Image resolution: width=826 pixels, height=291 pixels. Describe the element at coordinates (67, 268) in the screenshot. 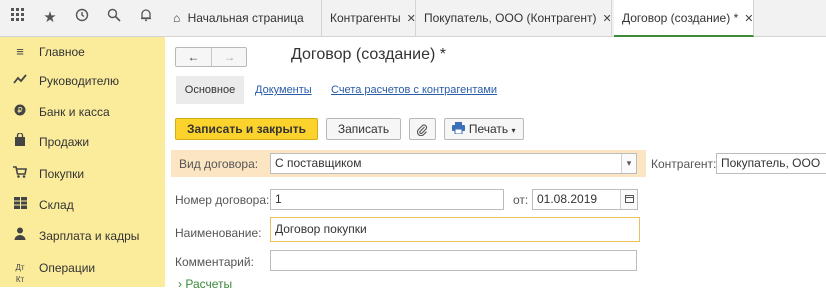

I see `sidebar-item-label: Операции` at that location.